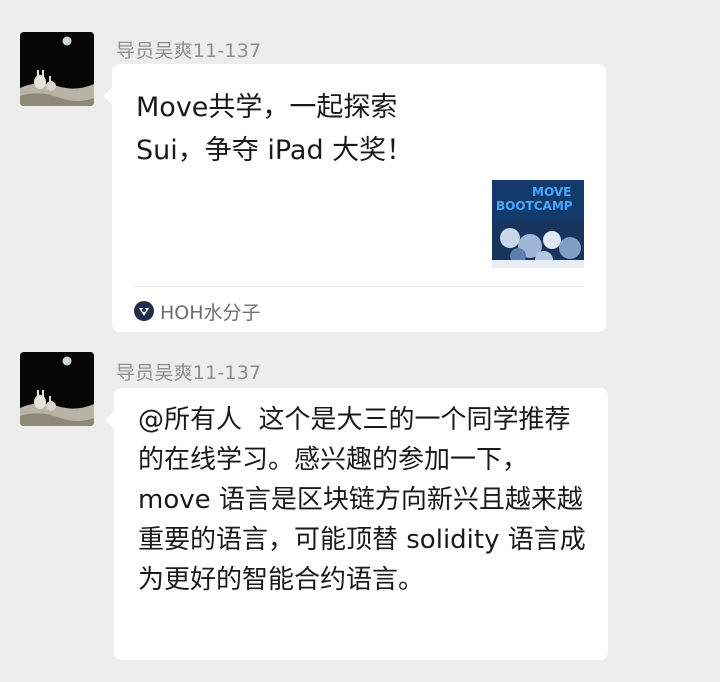 This screenshot has height=682, width=720. Describe the element at coordinates (359, 286) in the screenshot. I see `link-card-divider` at that location.